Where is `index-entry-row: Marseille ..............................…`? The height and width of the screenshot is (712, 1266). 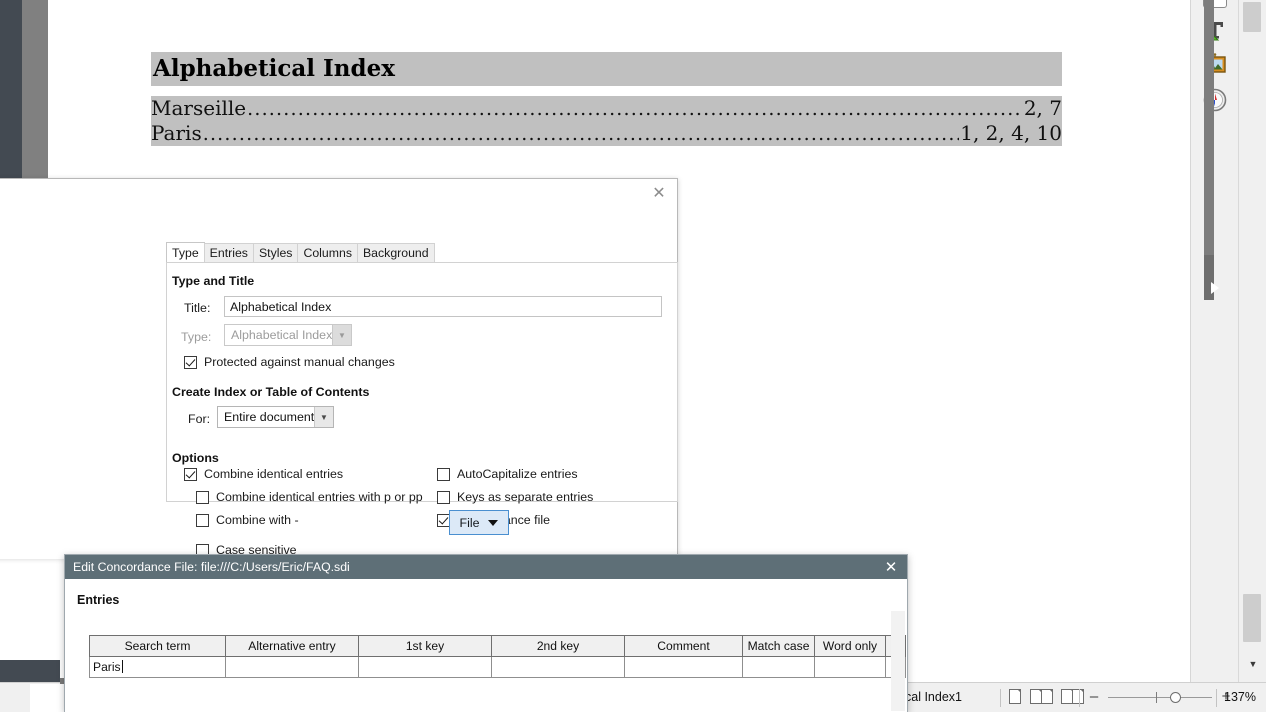
index-entry-row: Marseille ..............................… is located at coordinates (606, 108).